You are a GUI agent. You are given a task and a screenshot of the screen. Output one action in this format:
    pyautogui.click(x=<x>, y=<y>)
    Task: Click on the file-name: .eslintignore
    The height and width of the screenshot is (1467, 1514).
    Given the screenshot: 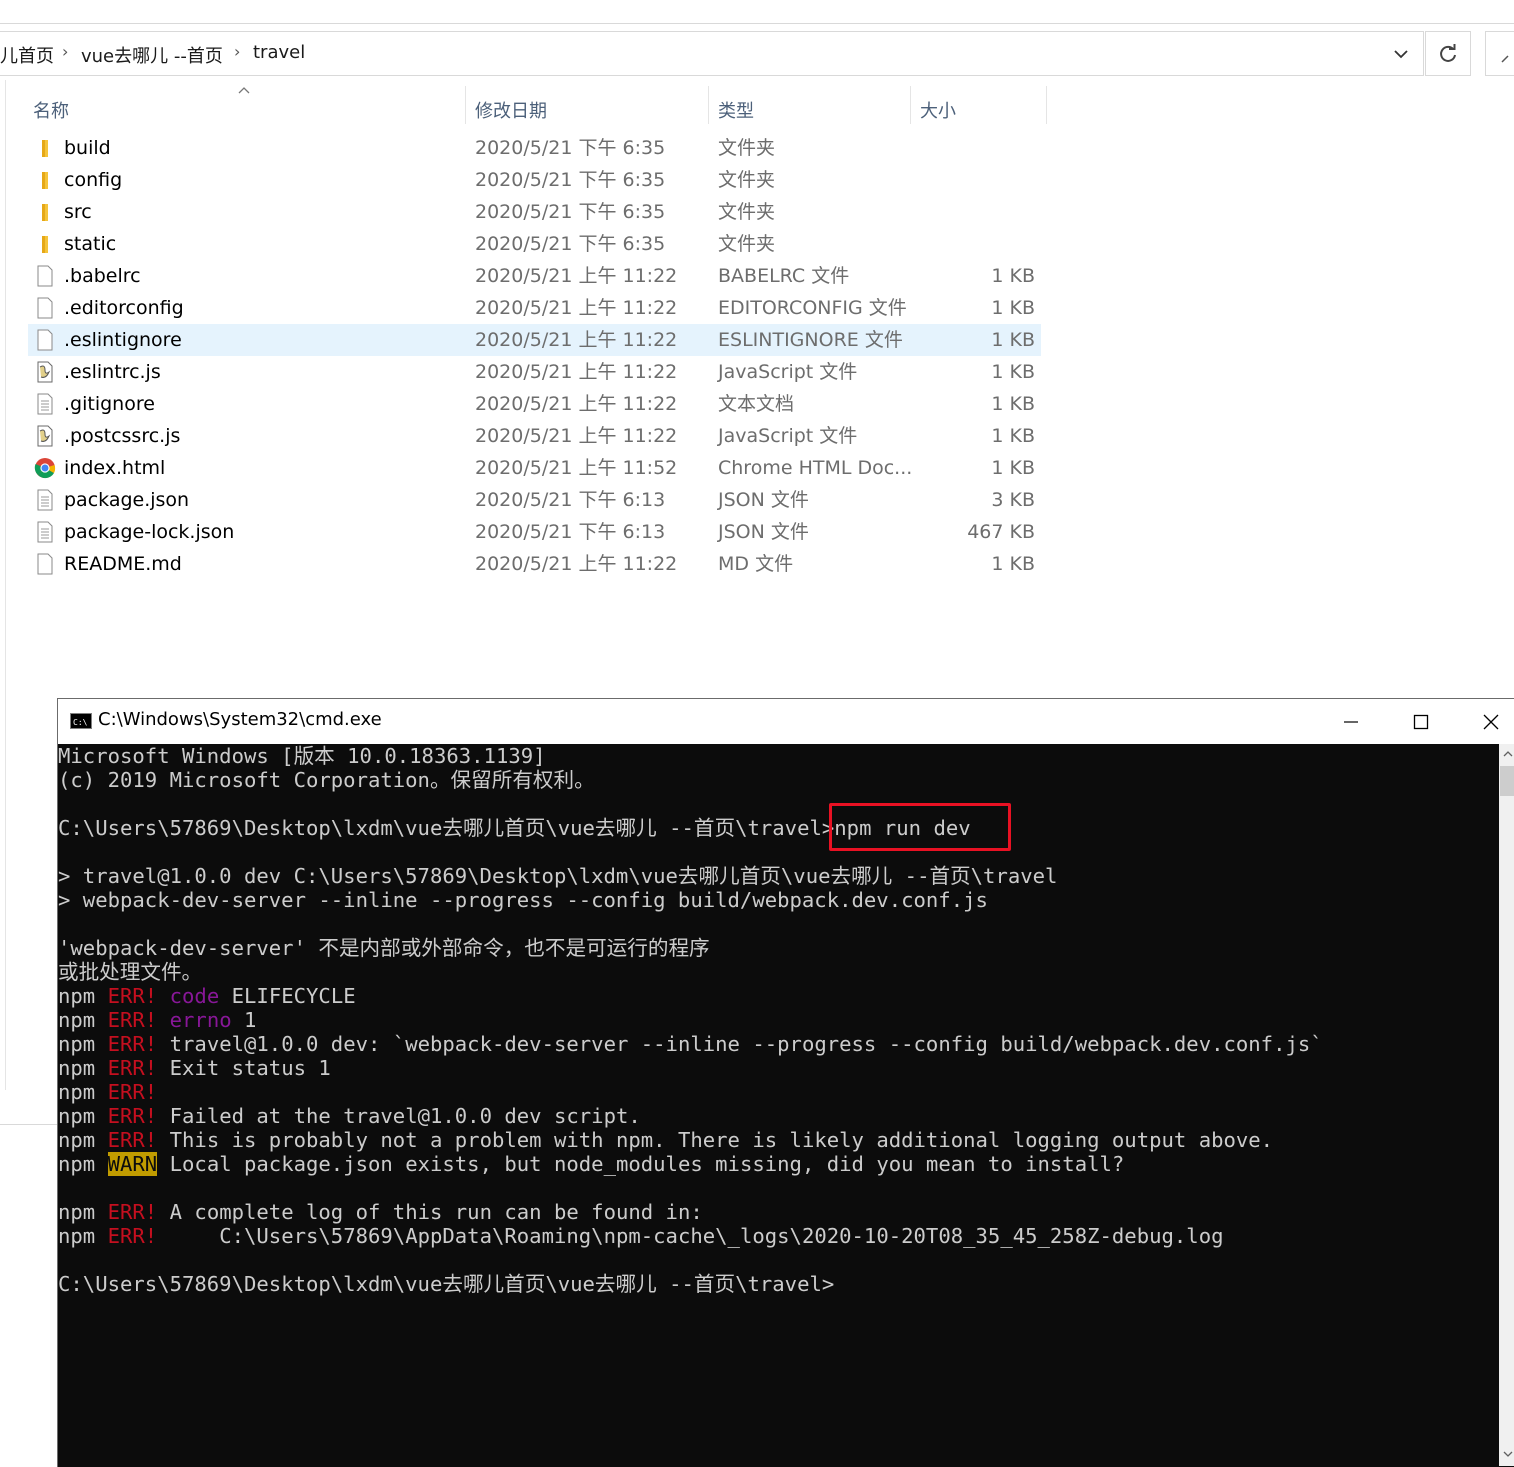 What is the action you would take?
    pyautogui.click(x=123, y=340)
    